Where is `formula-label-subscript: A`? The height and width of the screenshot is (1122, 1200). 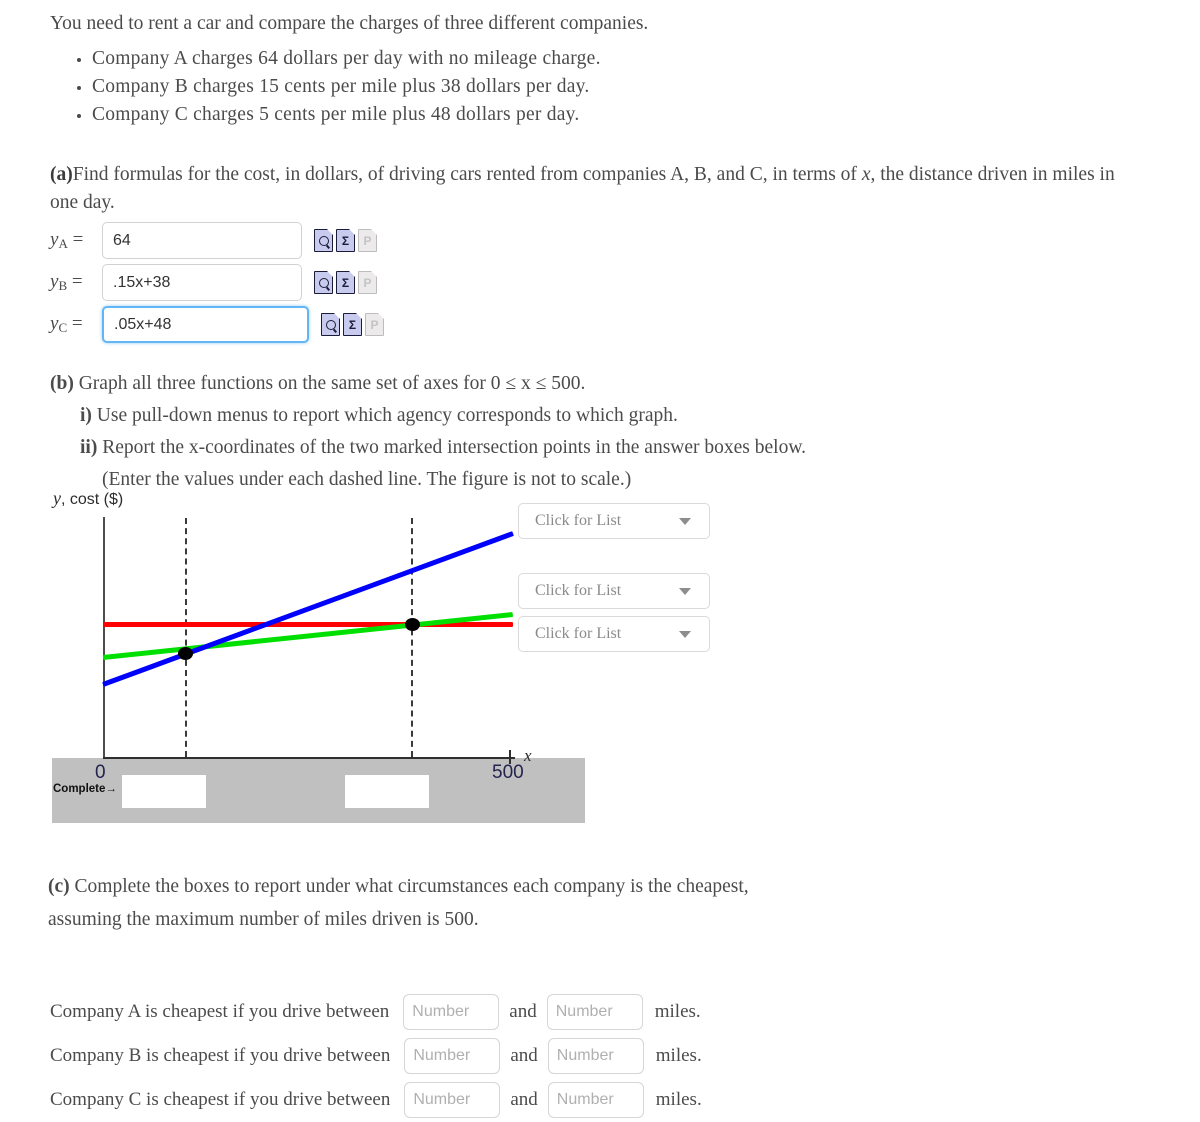
formula-label-subscript: A is located at coordinates (63, 243).